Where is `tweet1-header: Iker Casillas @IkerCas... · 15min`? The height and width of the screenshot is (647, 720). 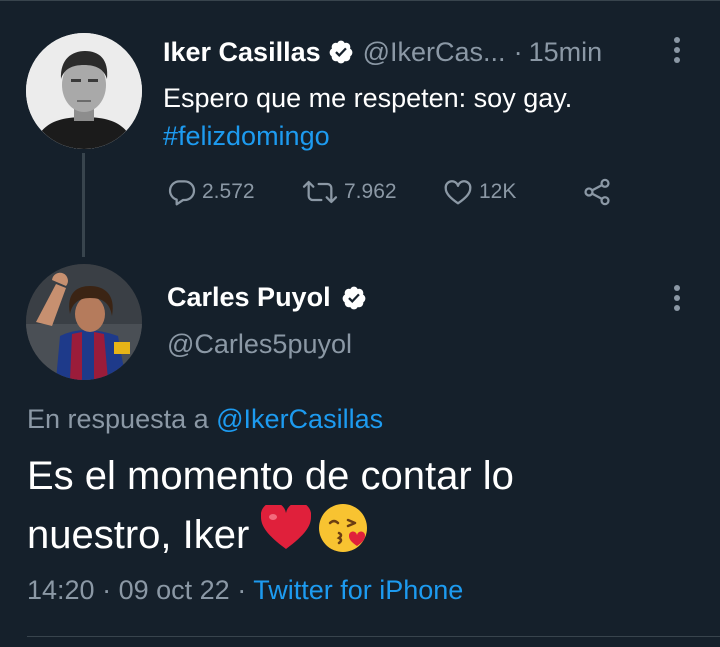
tweet1-header: Iker Casillas @IkerCas... · 15min is located at coordinates (382, 52).